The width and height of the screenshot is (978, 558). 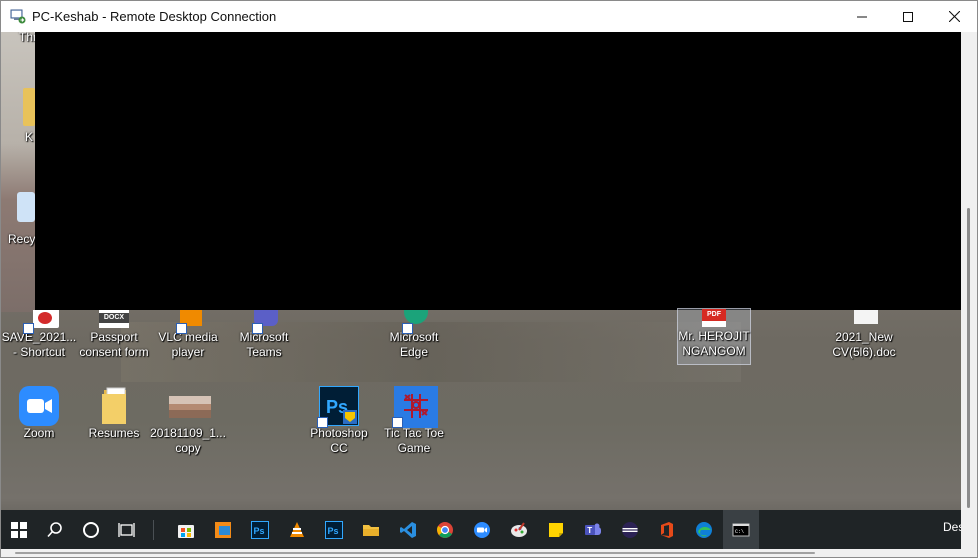 What do you see at coordinates (153, 530) in the screenshot?
I see `taskbar-separator` at bounding box center [153, 530].